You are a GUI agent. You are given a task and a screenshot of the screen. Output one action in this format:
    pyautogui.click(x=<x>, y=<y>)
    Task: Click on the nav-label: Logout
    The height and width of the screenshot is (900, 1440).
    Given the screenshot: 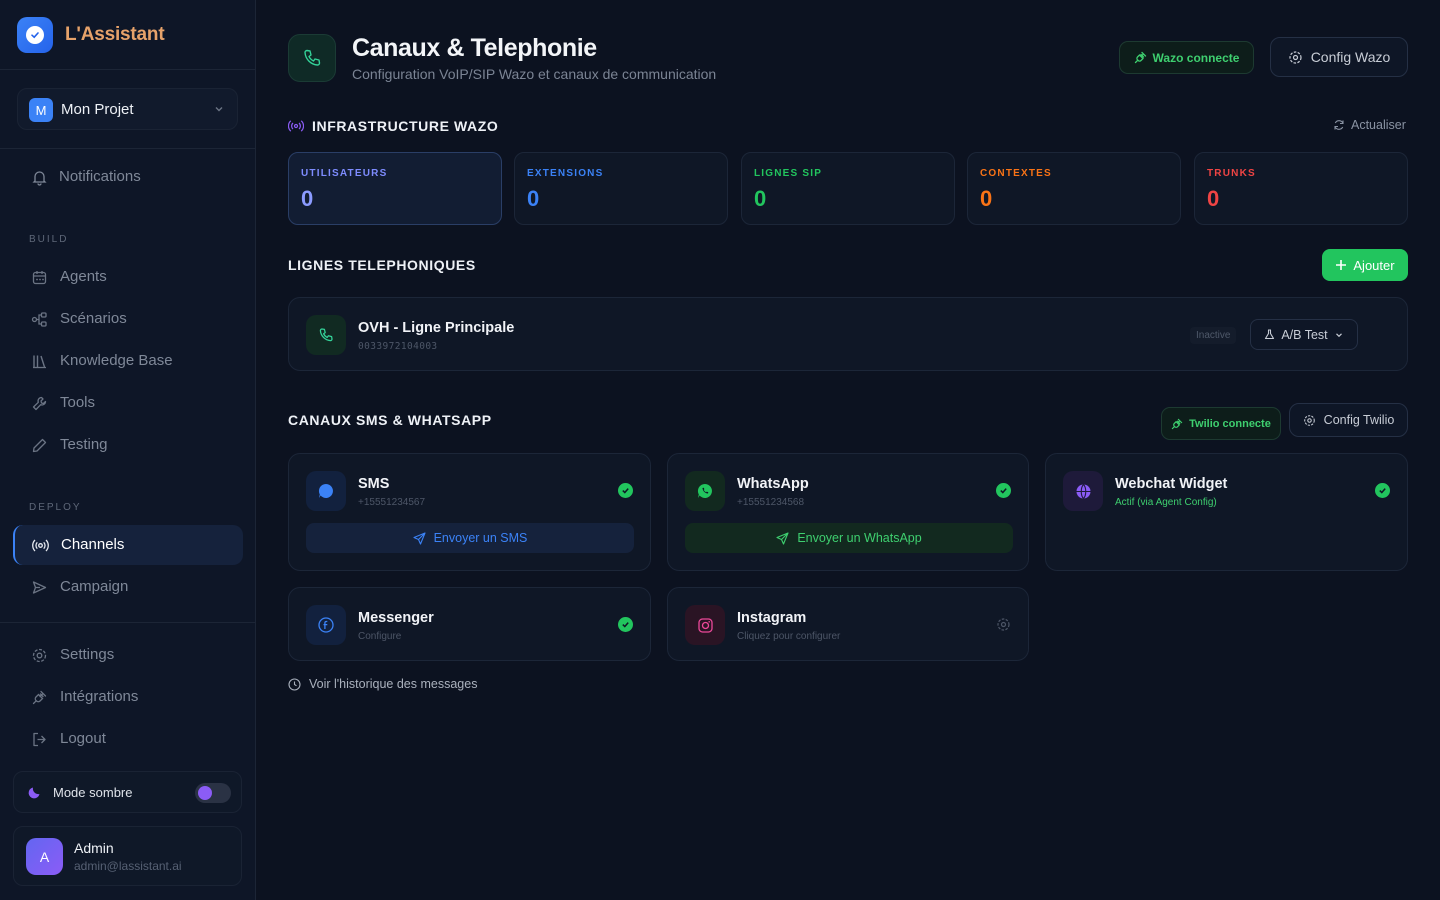 What is the action you would take?
    pyautogui.click(x=83, y=738)
    